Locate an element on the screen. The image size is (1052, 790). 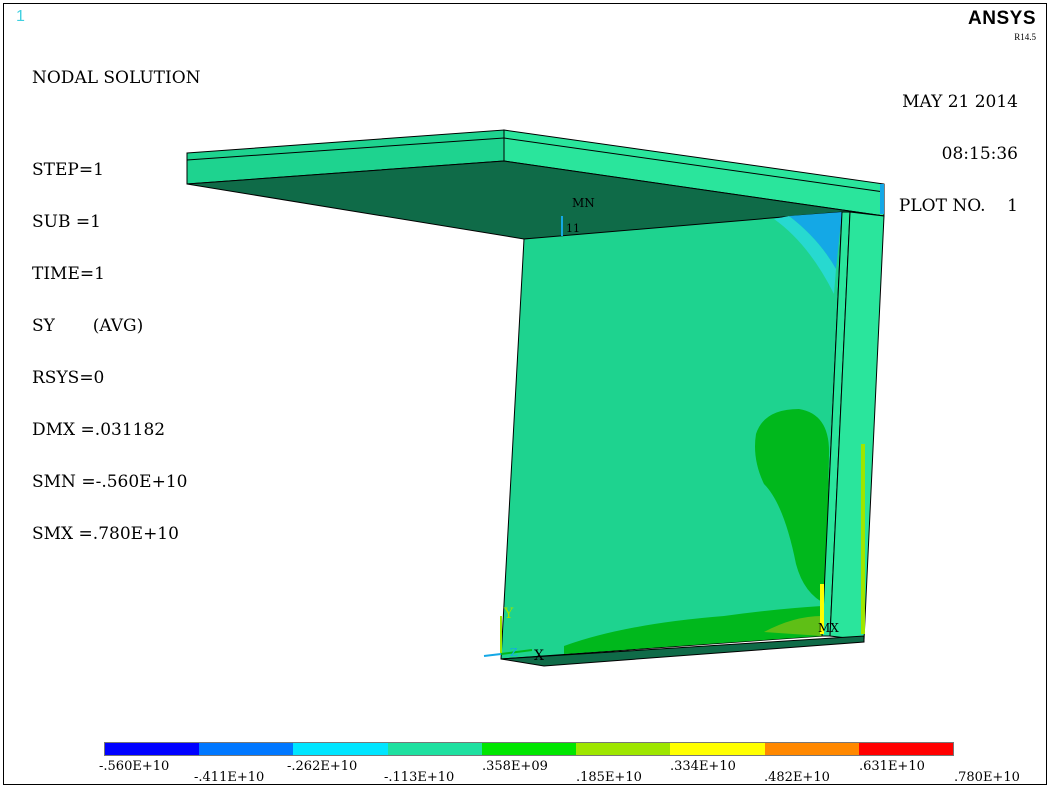
legend-label-top: -.560E+10 is located at coordinates (134, 766).